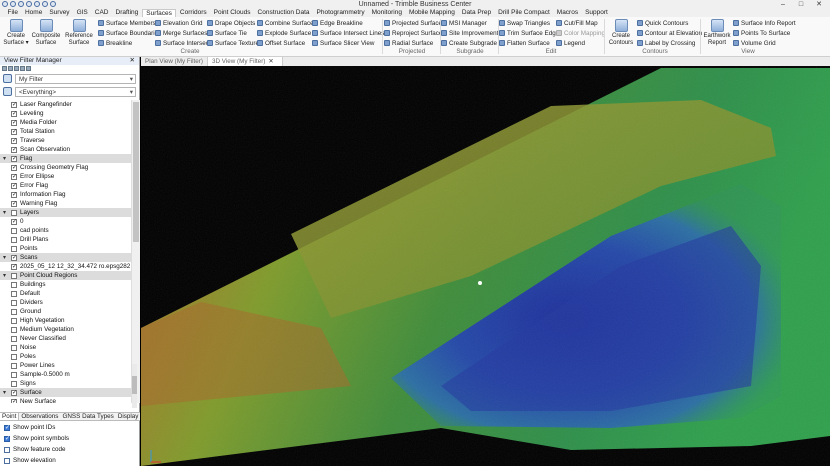  I want to click on reproject-surface-button: Reproject Surface, so click(413, 33).